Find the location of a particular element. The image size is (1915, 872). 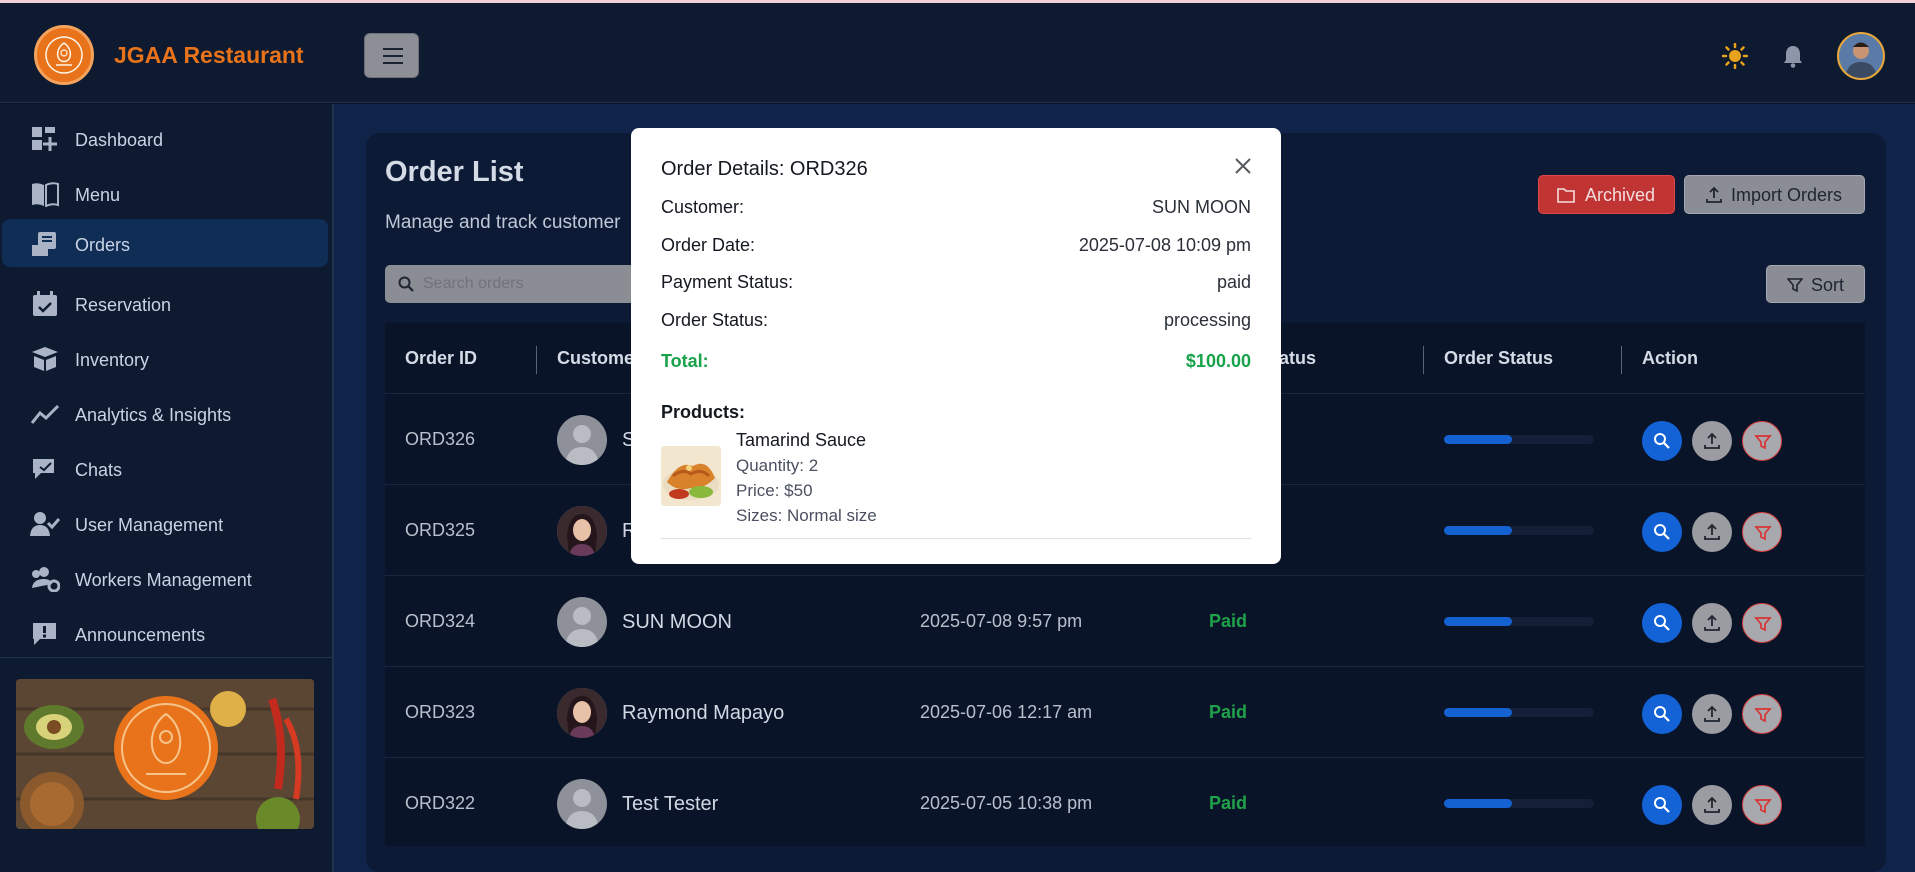

sidebar-item-chats: Chats is located at coordinates (167, 468).